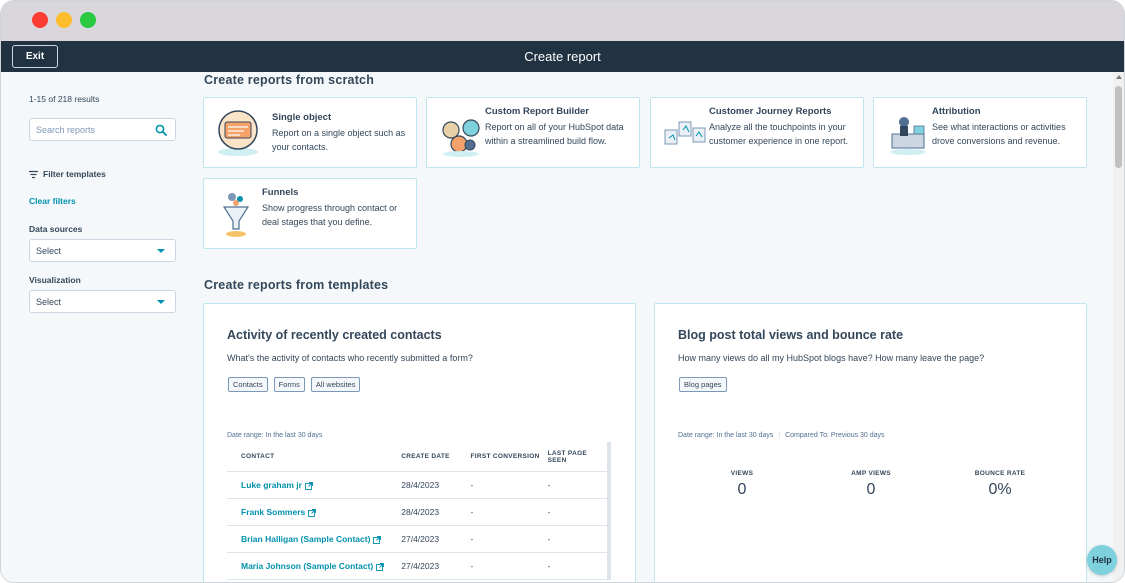  Describe the element at coordinates (55, 280) in the screenshot. I see `visualization-label: Visualization` at that location.